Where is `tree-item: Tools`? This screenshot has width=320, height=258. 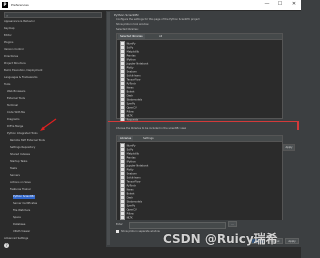 tree-item: Tools is located at coordinates (7, 85).